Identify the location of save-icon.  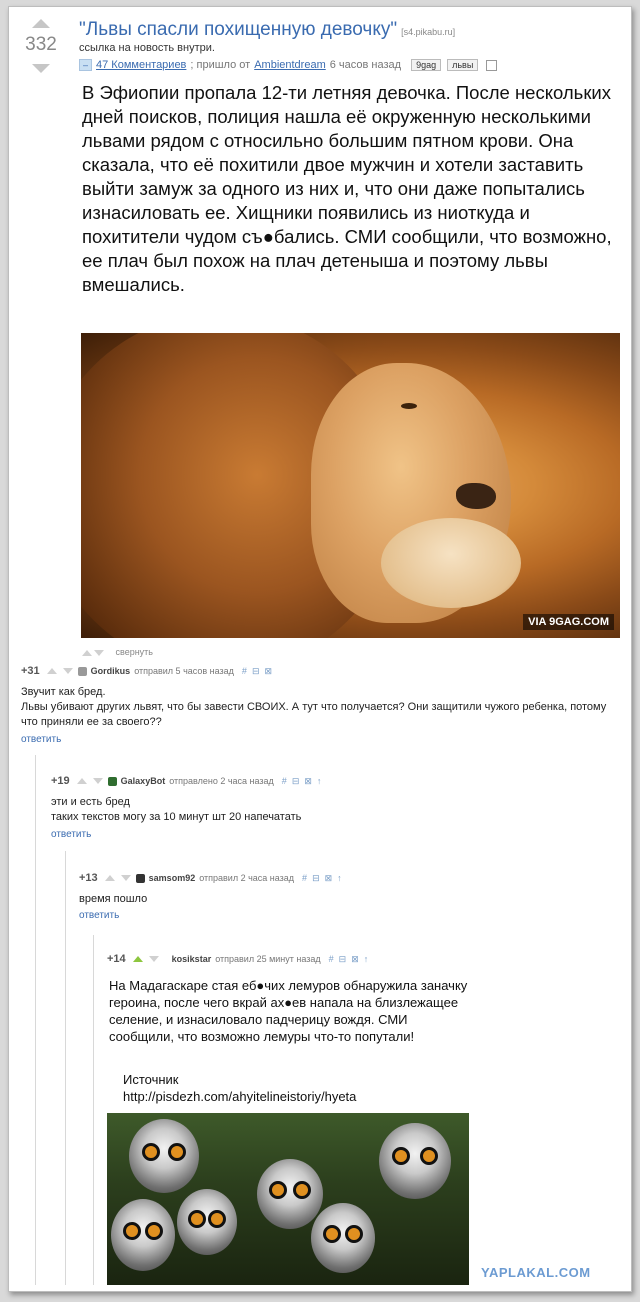
(492, 65).